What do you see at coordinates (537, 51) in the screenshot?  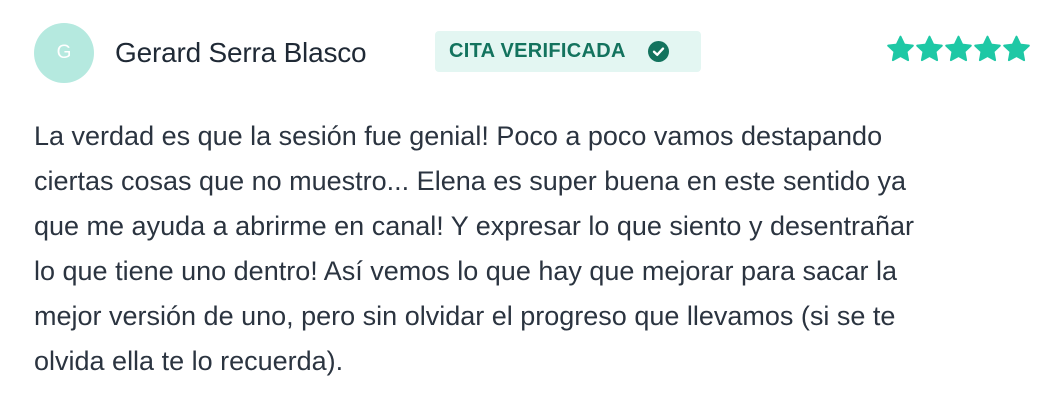 I see `verified-badge-label: CITA VERIFICADA` at bounding box center [537, 51].